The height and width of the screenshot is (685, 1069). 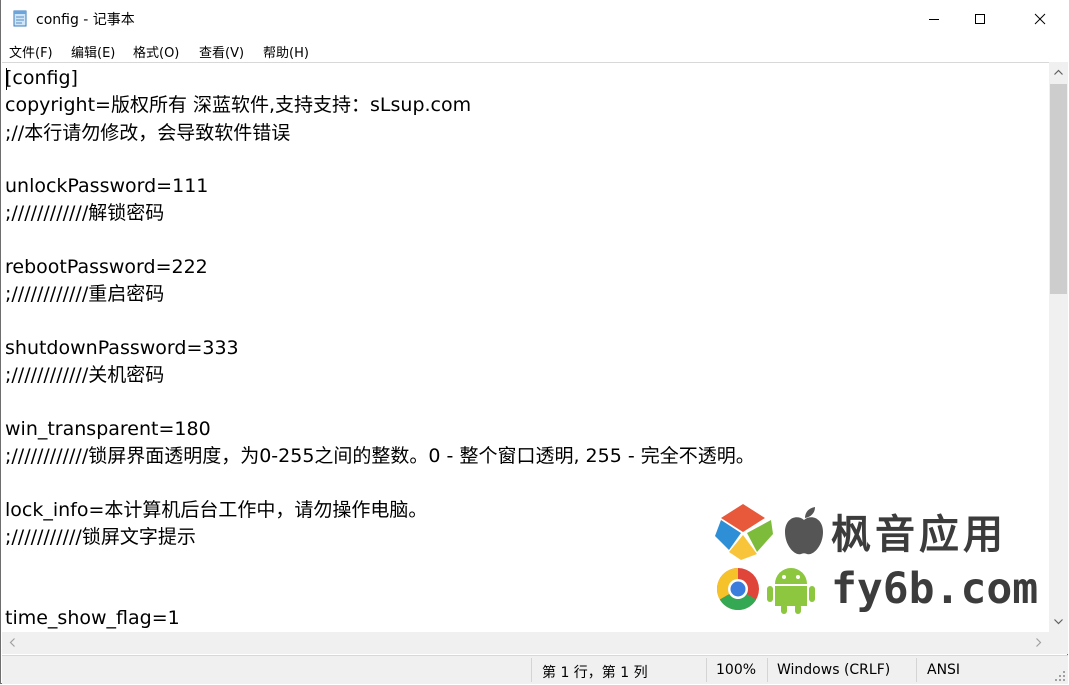 I want to click on zoom-level: 100%, so click(x=736, y=670).